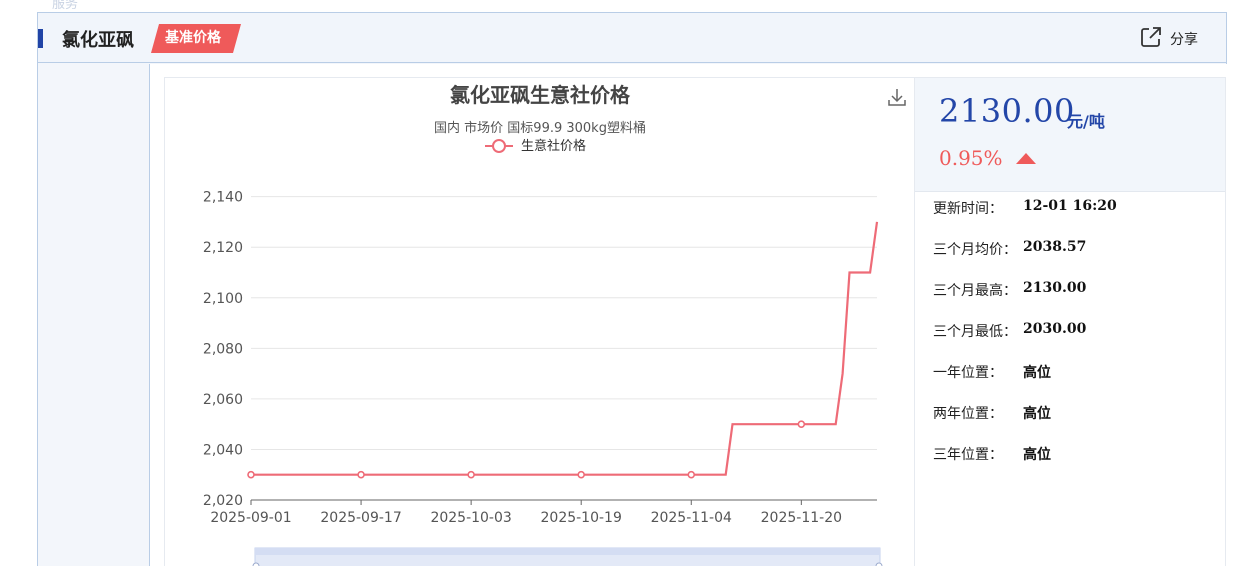 The image size is (1250, 566). Describe the element at coordinates (223, 248) in the screenshot. I see `y-tick-label: 2,120` at that location.